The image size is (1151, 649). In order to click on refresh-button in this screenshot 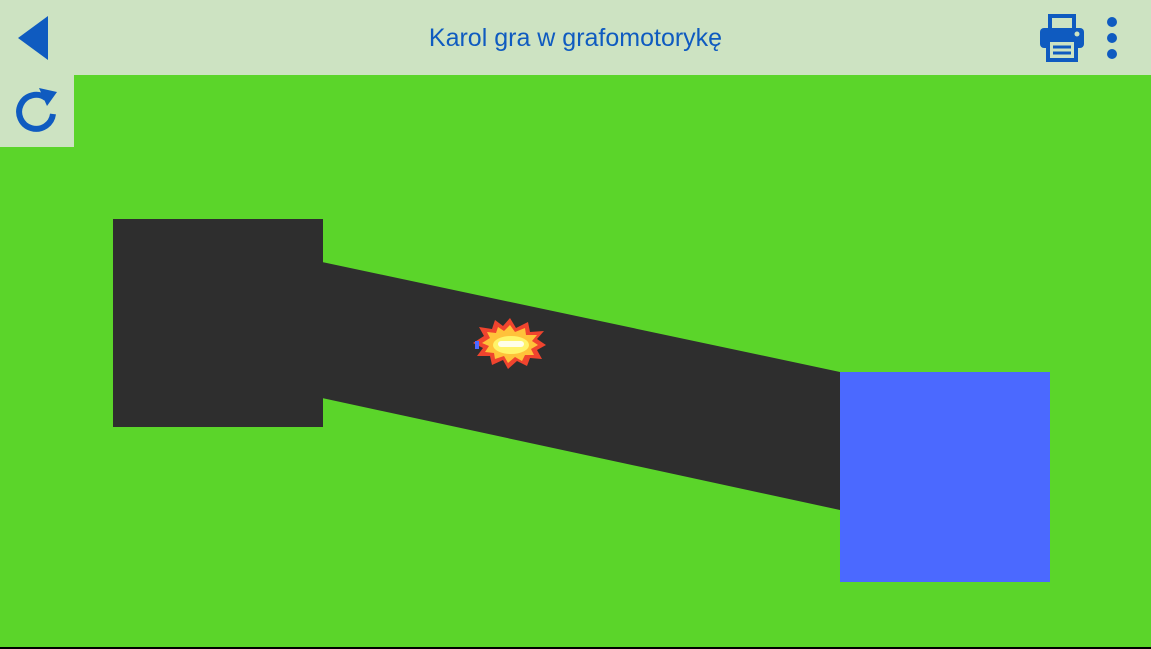, I will do `click(37, 111)`.